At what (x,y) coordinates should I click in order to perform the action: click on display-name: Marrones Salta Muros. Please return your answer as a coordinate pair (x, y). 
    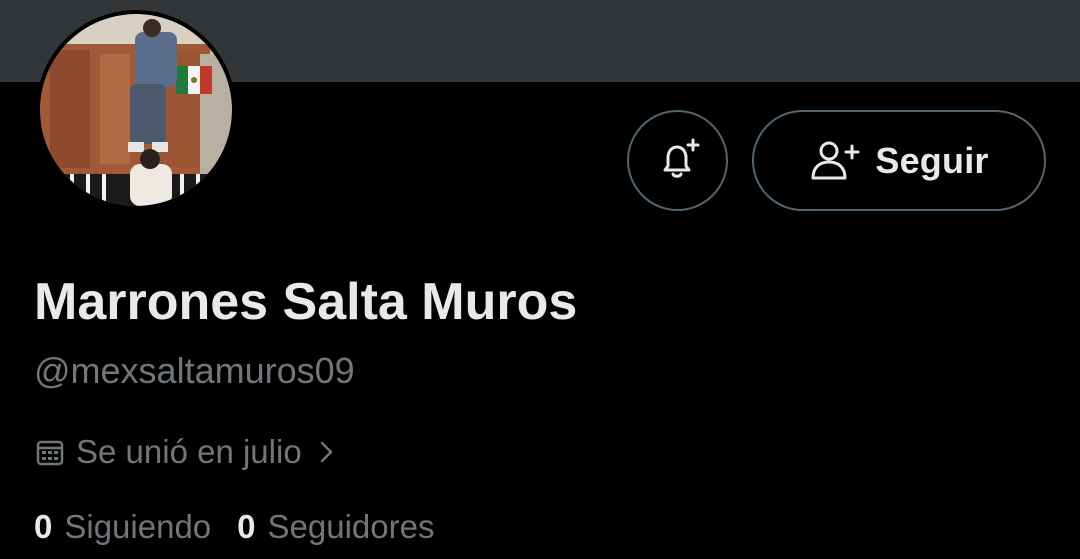
    Looking at the image, I should click on (306, 302).